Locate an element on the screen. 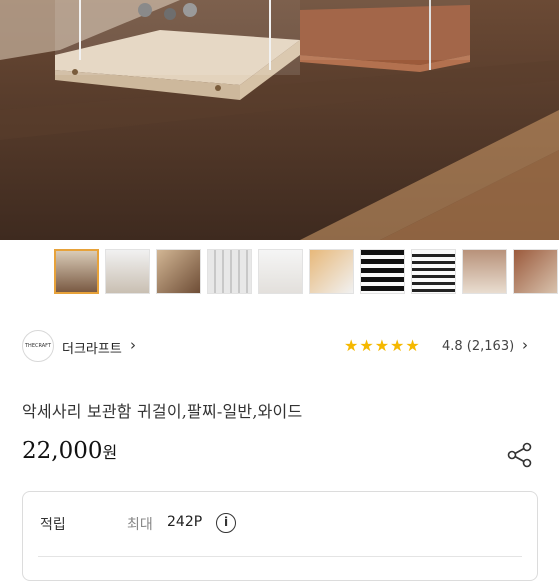  points-card: 적립 최대 242P i is located at coordinates (280, 536).